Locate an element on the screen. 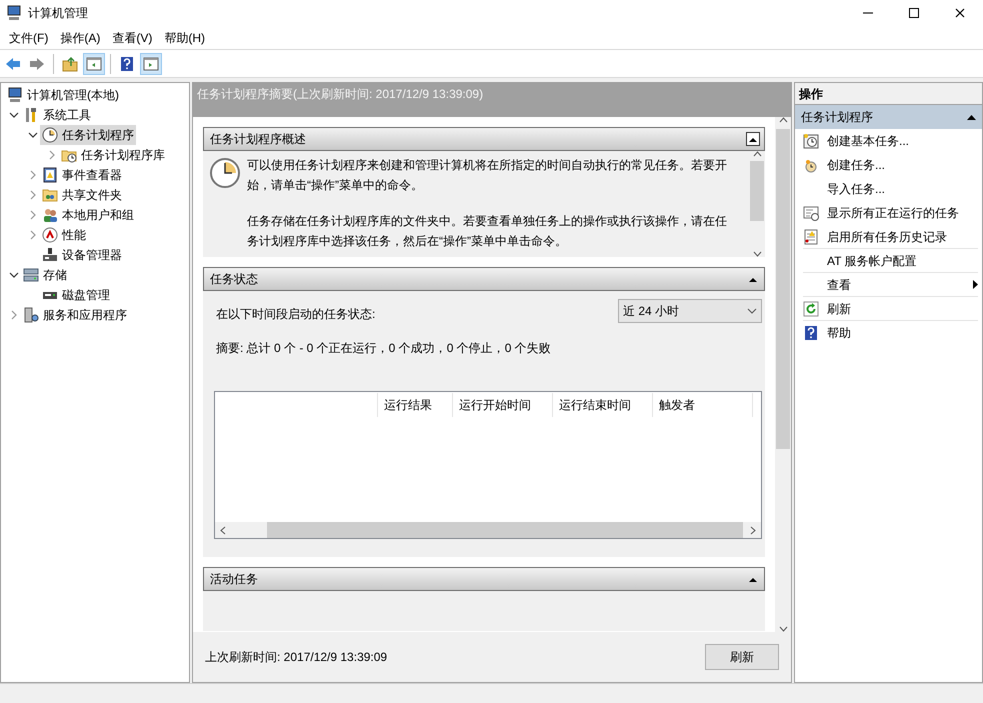 The image size is (983, 703). tree-item: 性能 is located at coordinates (64, 235).